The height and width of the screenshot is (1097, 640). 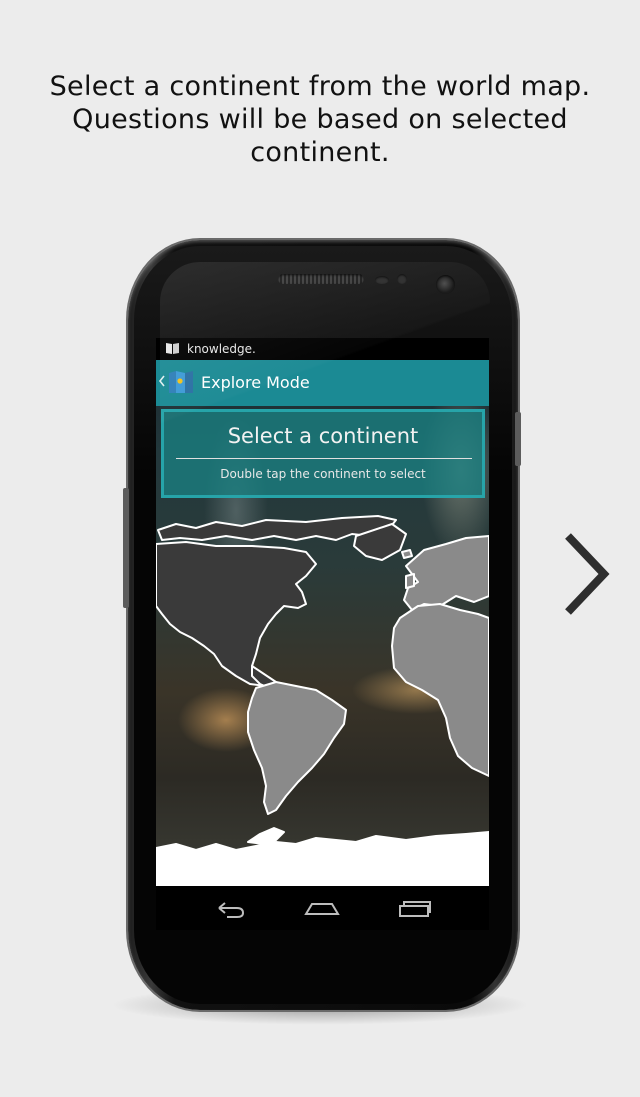 I want to click on page-title: Explore Mode, so click(x=255, y=382).